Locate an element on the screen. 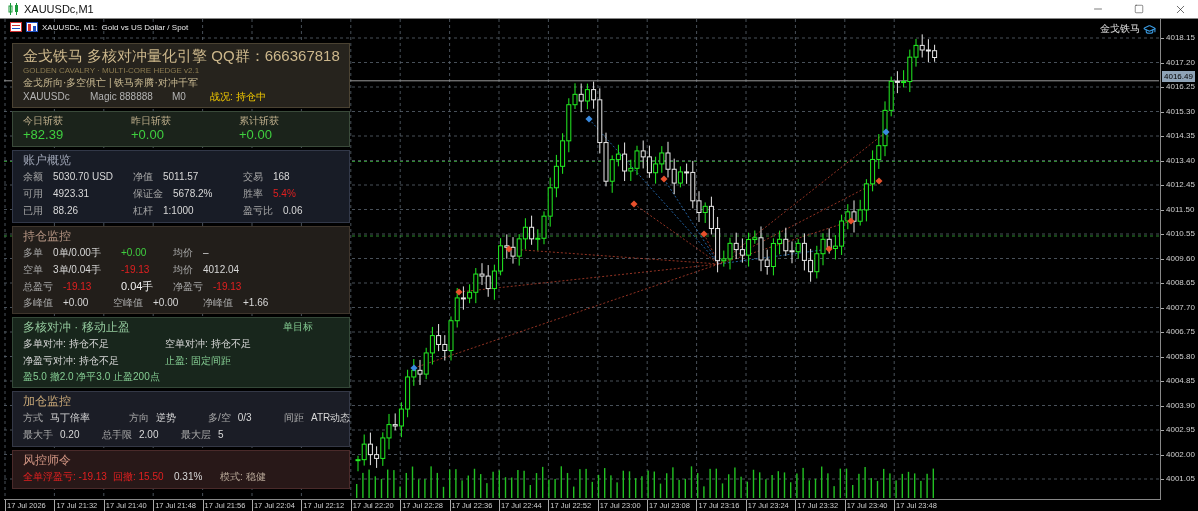  field-value: 5030.70 USD is located at coordinates (83, 177).